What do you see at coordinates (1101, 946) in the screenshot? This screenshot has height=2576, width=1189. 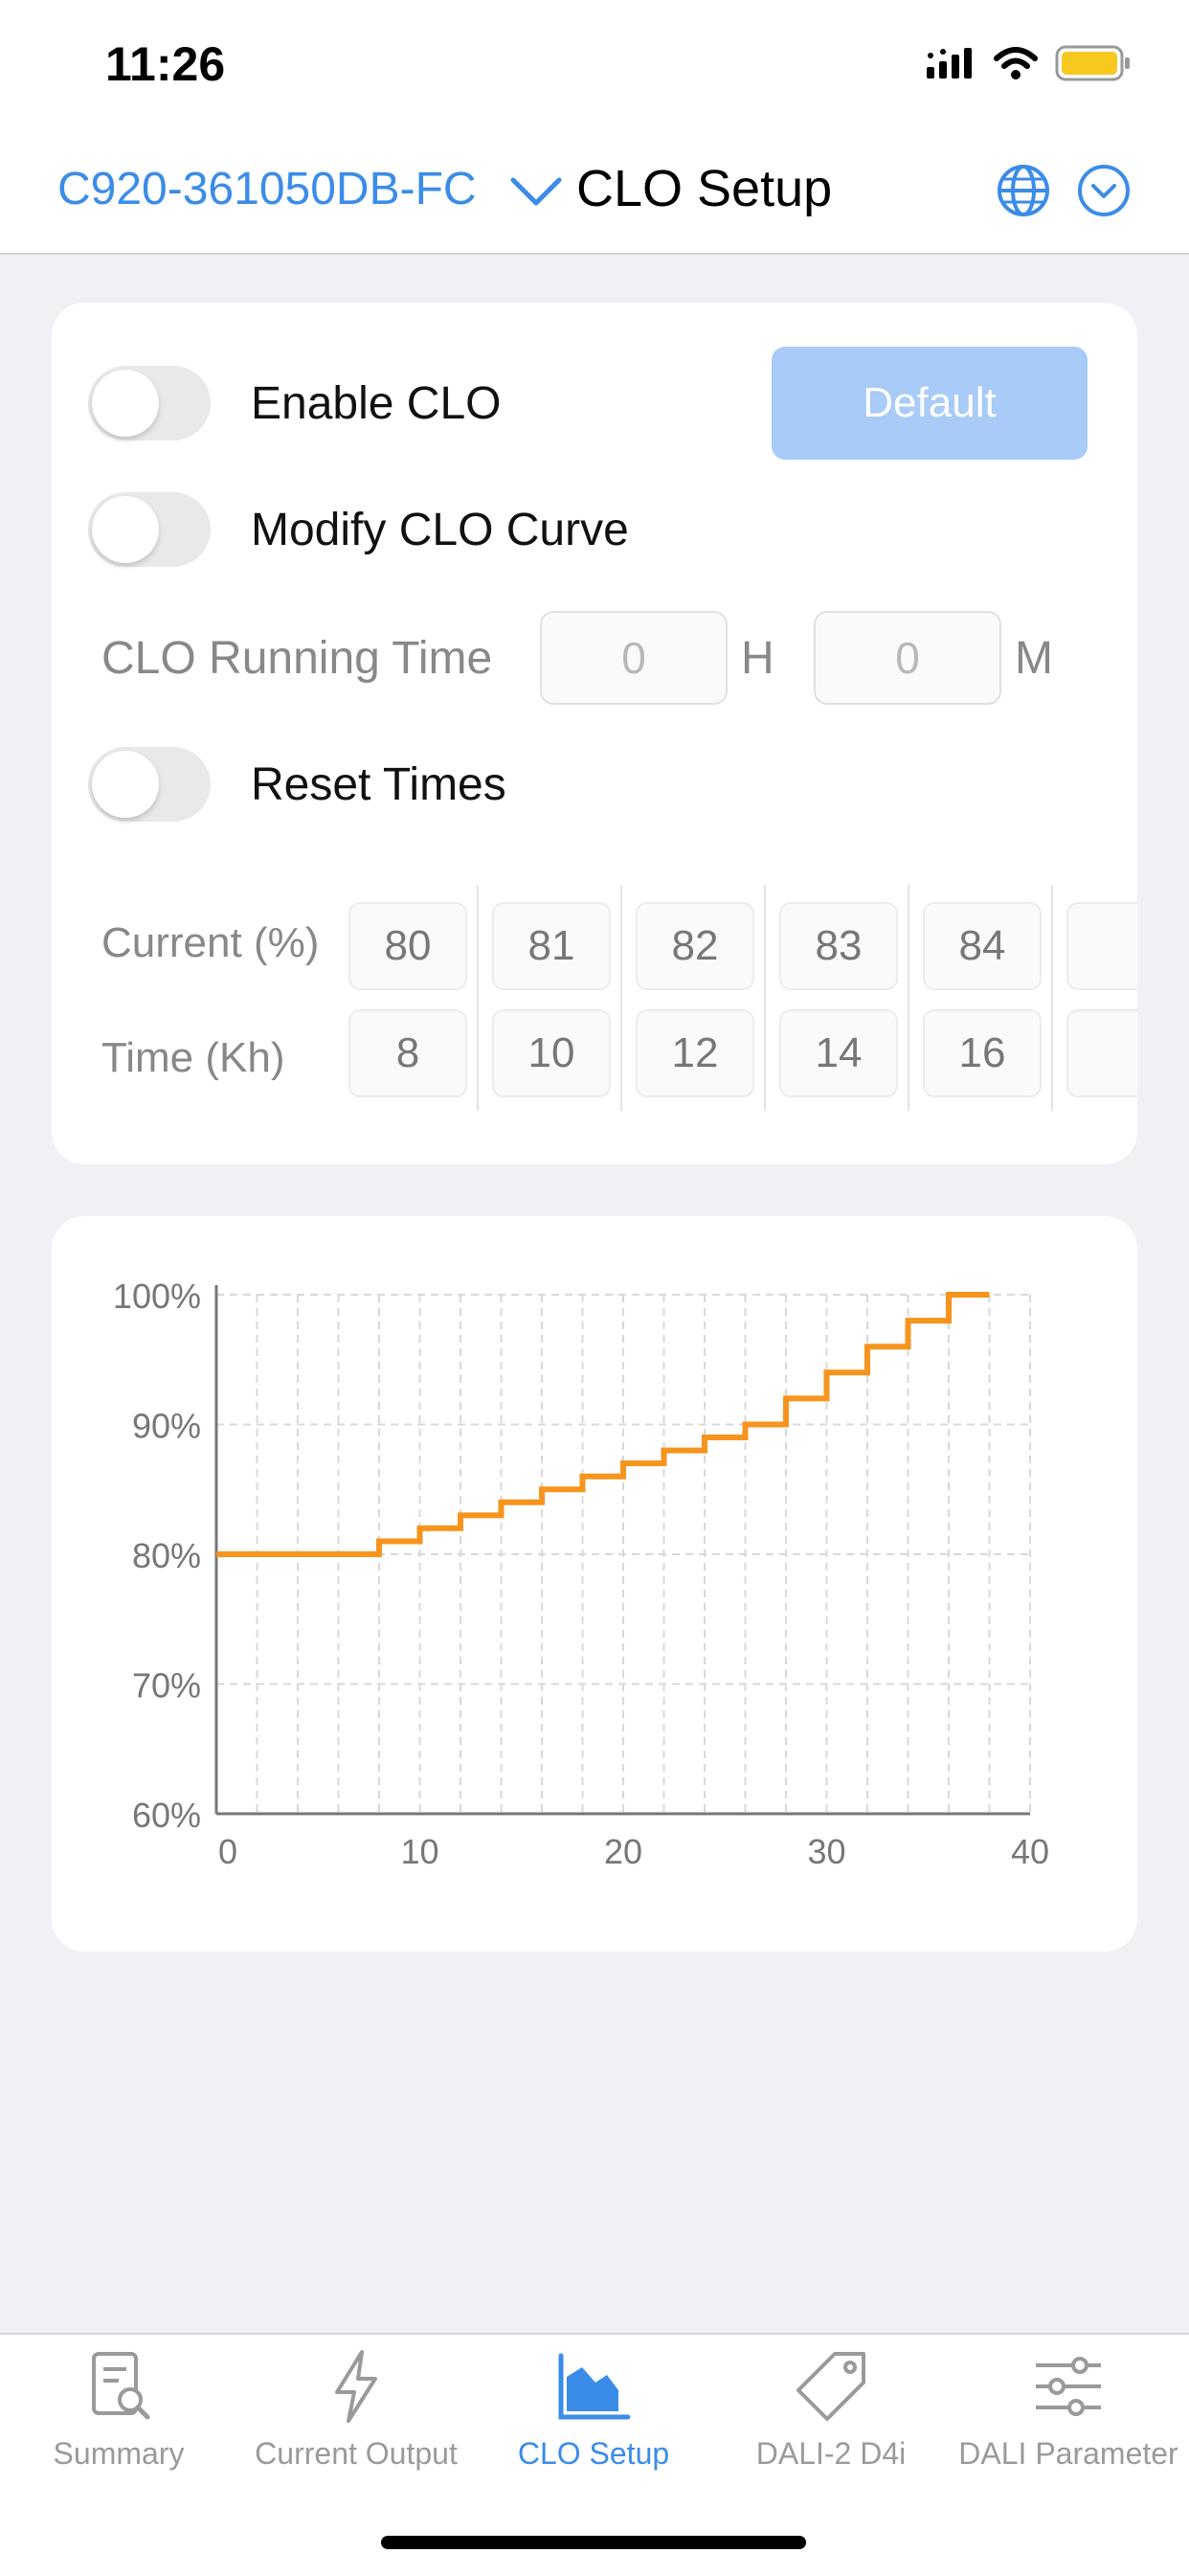 I see `current-cell-partial` at bounding box center [1101, 946].